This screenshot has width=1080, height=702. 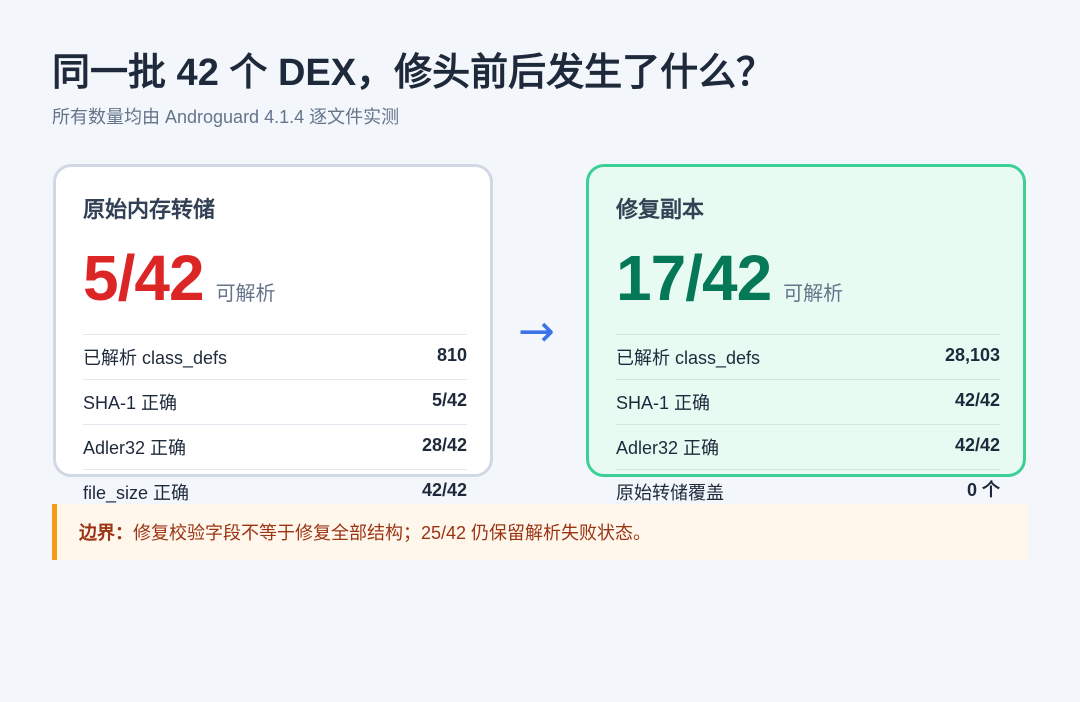 What do you see at coordinates (451, 355) in the screenshot?
I see `metric-value: 810` at bounding box center [451, 355].